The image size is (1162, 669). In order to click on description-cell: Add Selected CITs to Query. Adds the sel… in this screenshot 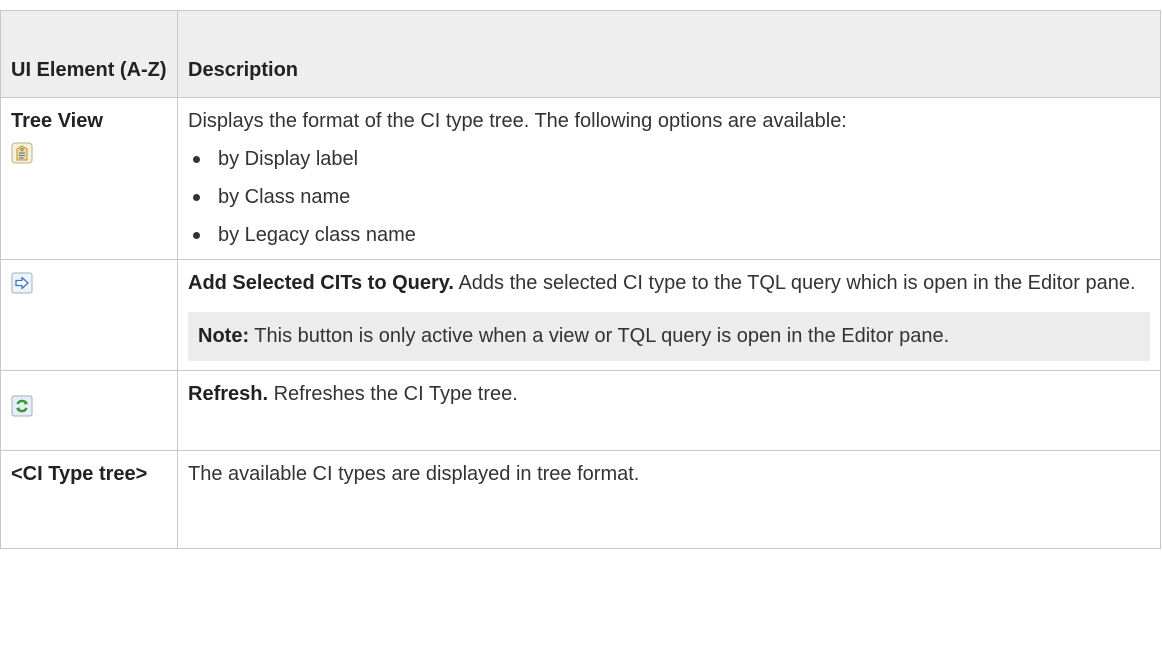, I will do `click(669, 315)`.